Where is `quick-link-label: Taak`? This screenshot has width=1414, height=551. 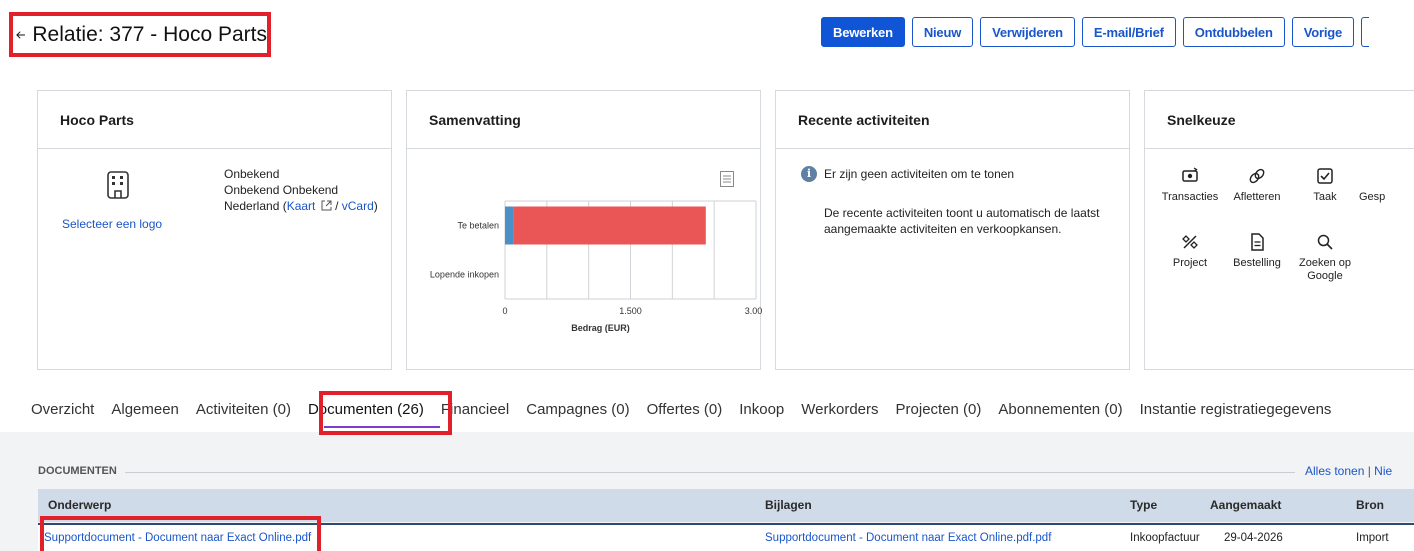
quick-link-label: Taak is located at coordinates (1325, 197).